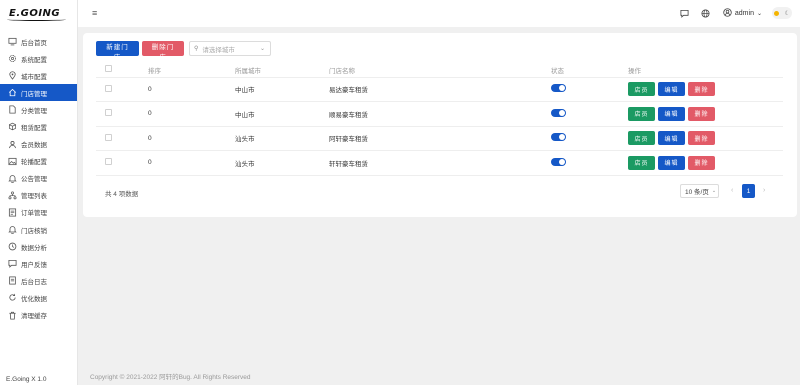 Image resolution: width=800 pixels, height=385 pixels. What do you see at coordinates (706, 13) in the screenshot?
I see `globe-icon` at bounding box center [706, 13].